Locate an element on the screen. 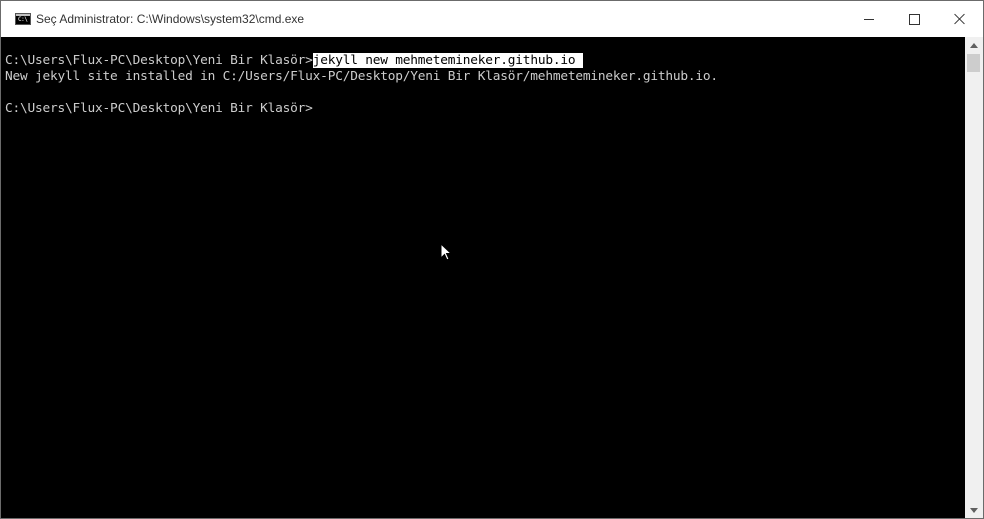 The width and height of the screenshot is (984, 519). cmd-icon: C:\ is located at coordinates (23, 19).